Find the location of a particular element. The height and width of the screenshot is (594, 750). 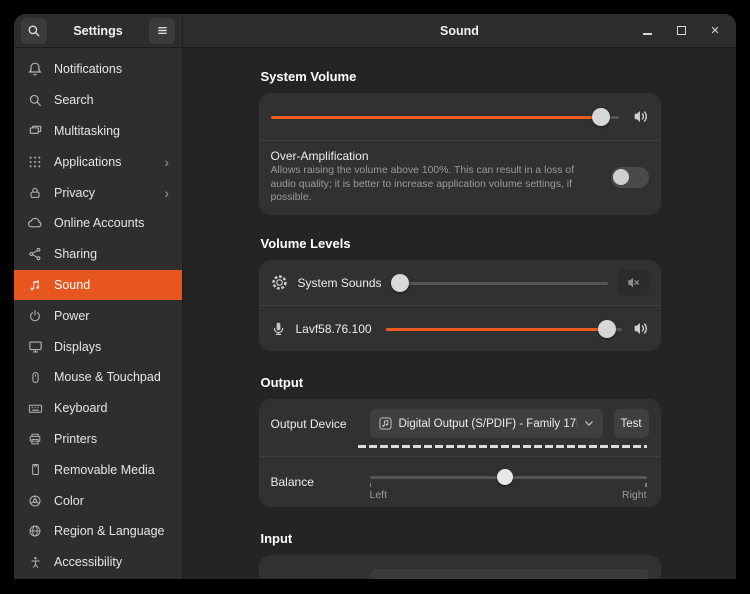

sidebar-item-privacy: Privacy › is located at coordinates (98, 192).